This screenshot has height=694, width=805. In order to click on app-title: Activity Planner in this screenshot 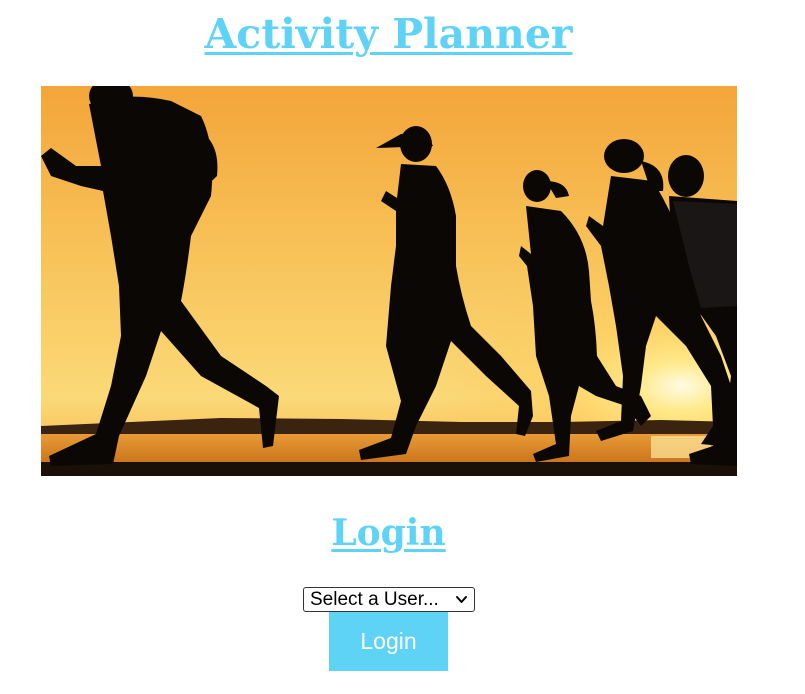, I will do `click(388, 34)`.